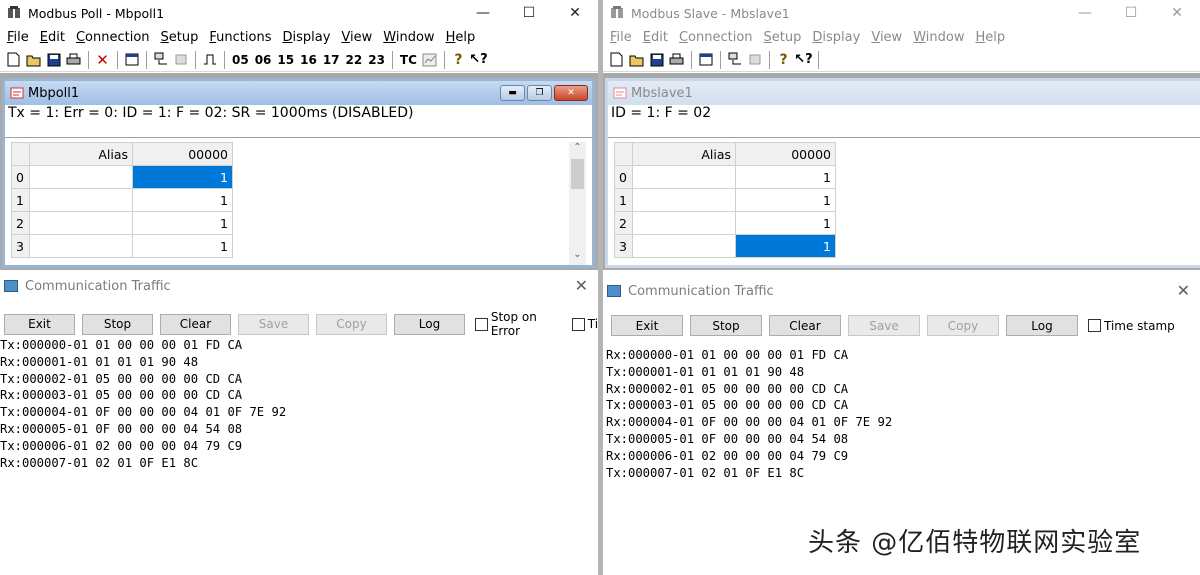 The width and height of the screenshot is (1200, 575). What do you see at coordinates (354, 60) in the screenshot?
I see `function-code-button: 22` at bounding box center [354, 60].